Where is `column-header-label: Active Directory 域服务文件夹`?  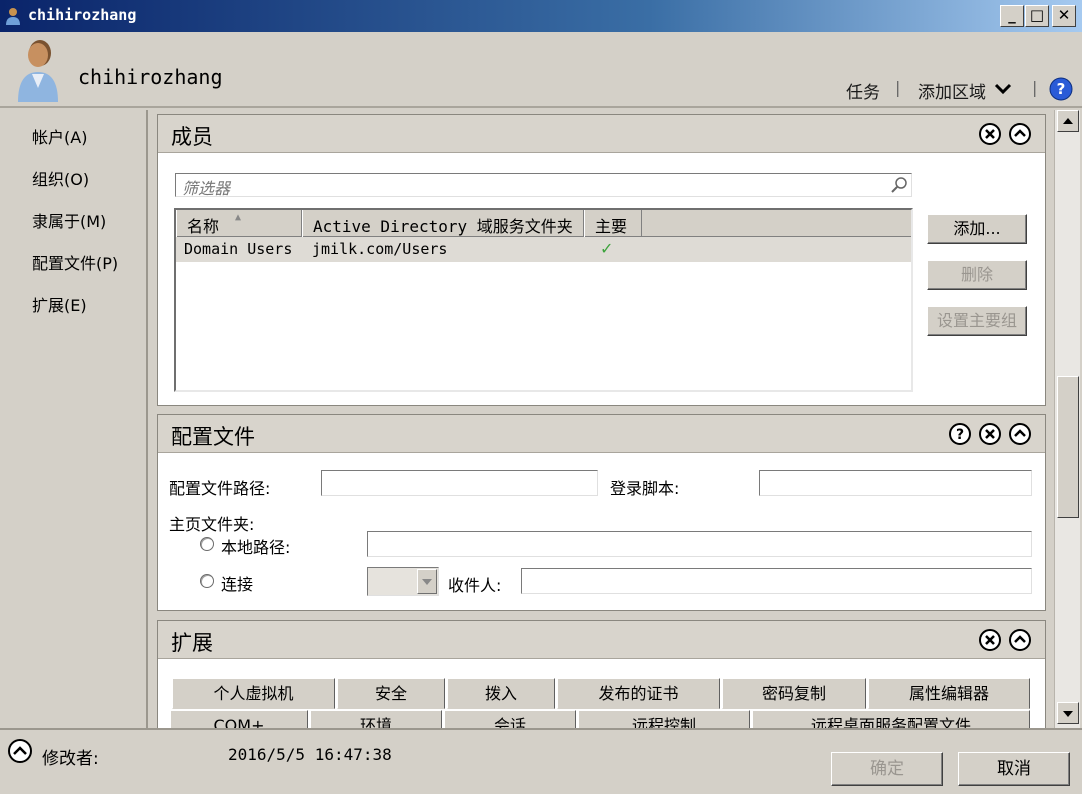
column-header-label: Active Directory 域服务文件夹 is located at coordinates (443, 226).